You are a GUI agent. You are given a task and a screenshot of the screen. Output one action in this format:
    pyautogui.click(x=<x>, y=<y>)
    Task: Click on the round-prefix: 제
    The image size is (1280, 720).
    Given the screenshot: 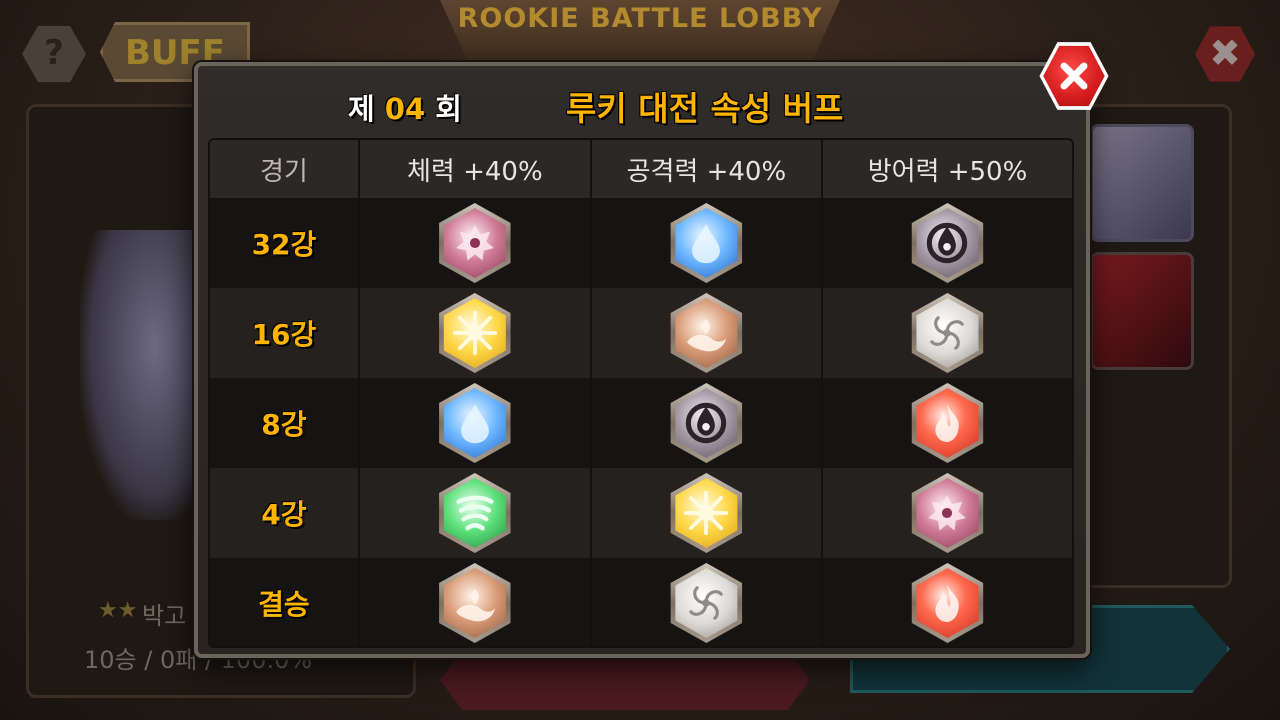 What is the action you would take?
    pyautogui.click(x=366, y=109)
    